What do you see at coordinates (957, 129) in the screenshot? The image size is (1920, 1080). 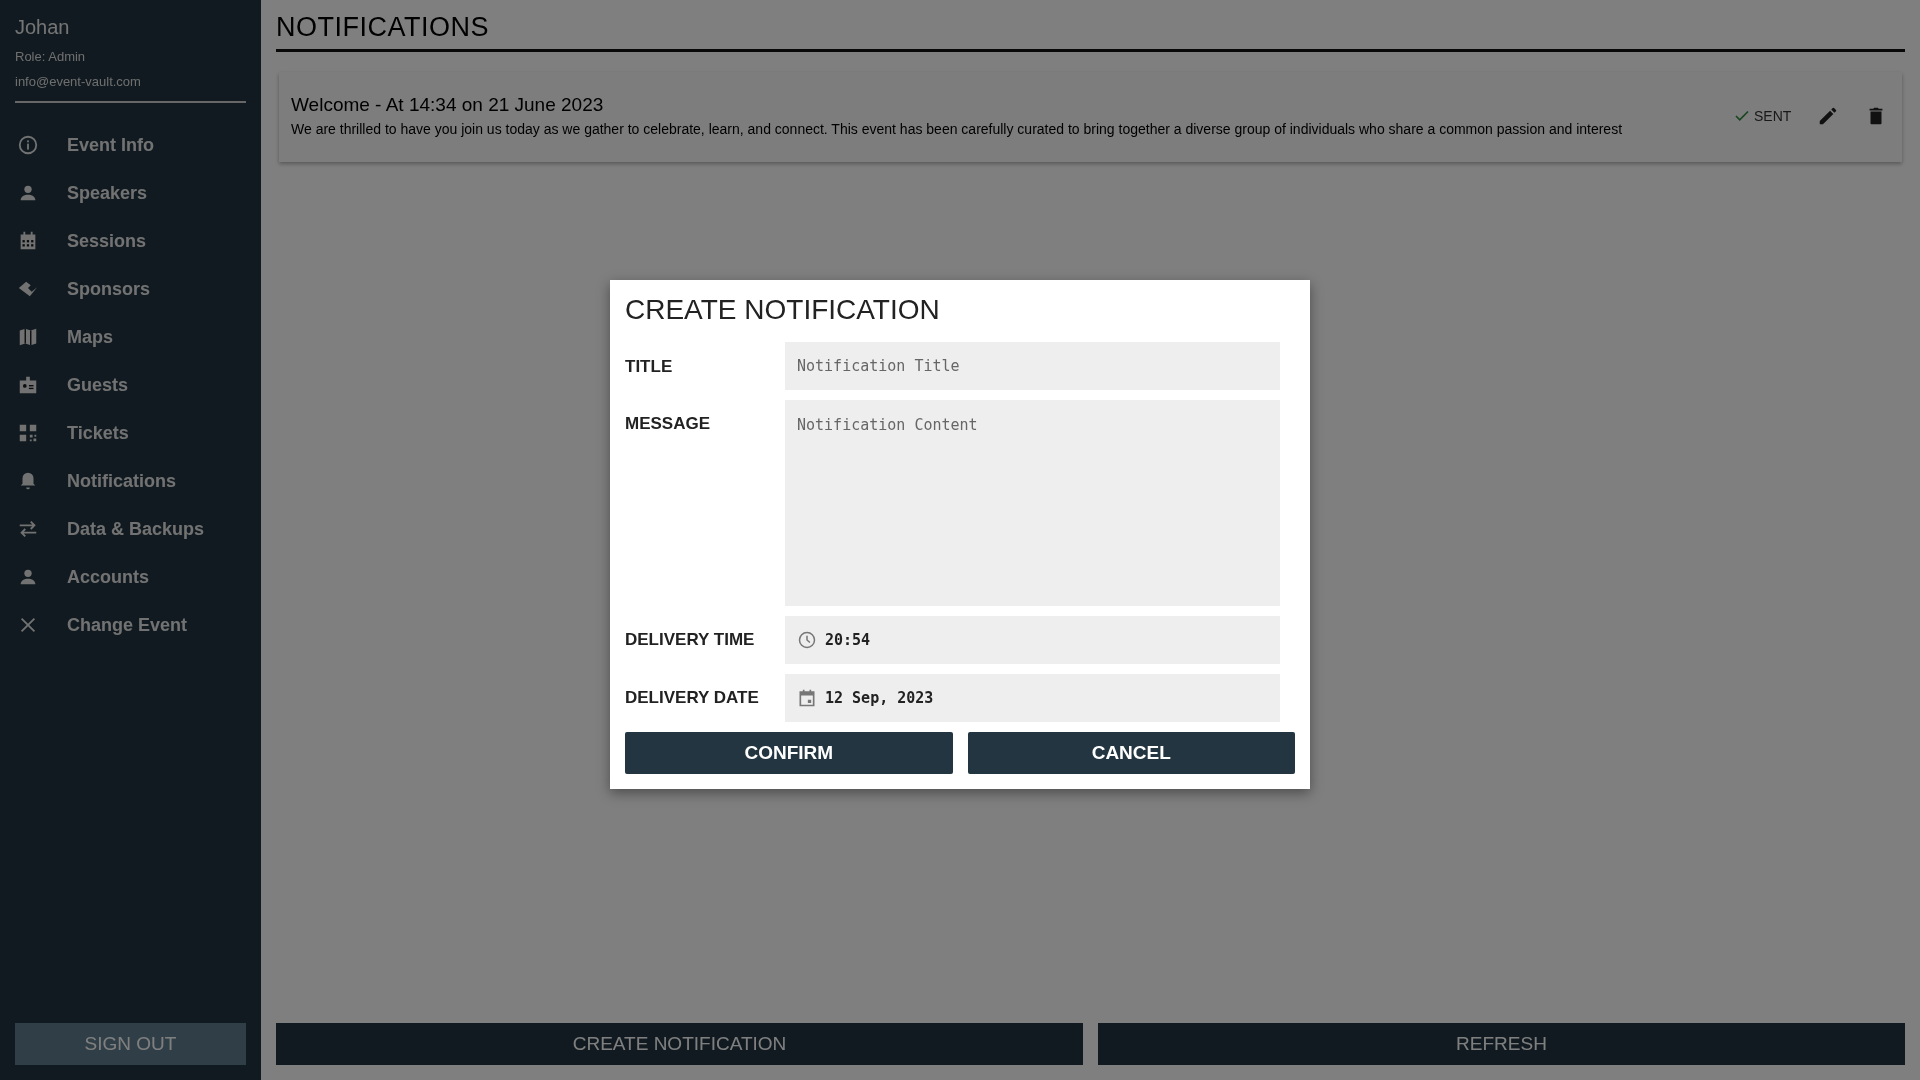 I see `notification-message: We are thrilled to have you join us today as we gather to celebrate, learn, and connect. This event has been carefully curated to bring together a diverse group of individuals who share a common passion and interest` at bounding box center [957, 129].